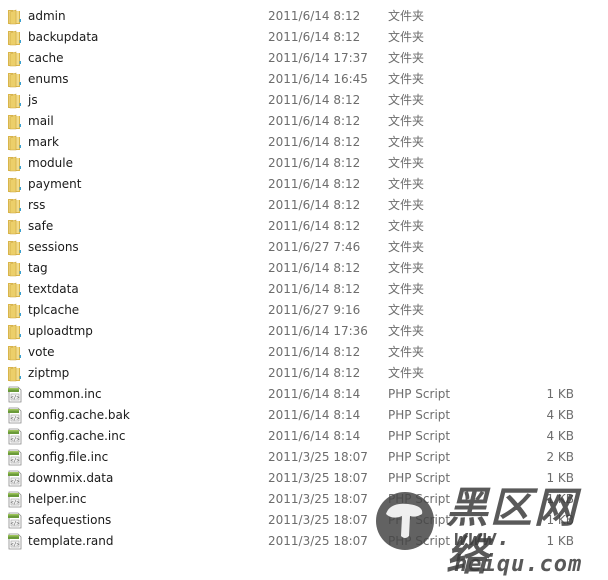 This screenshot has width=608, height=580. What do you see at coordinates (304, 247) in the screenshot?
I see `file-row: sessions 2011/6/27 7:46 文件夹` at bounding box center [304, 247].